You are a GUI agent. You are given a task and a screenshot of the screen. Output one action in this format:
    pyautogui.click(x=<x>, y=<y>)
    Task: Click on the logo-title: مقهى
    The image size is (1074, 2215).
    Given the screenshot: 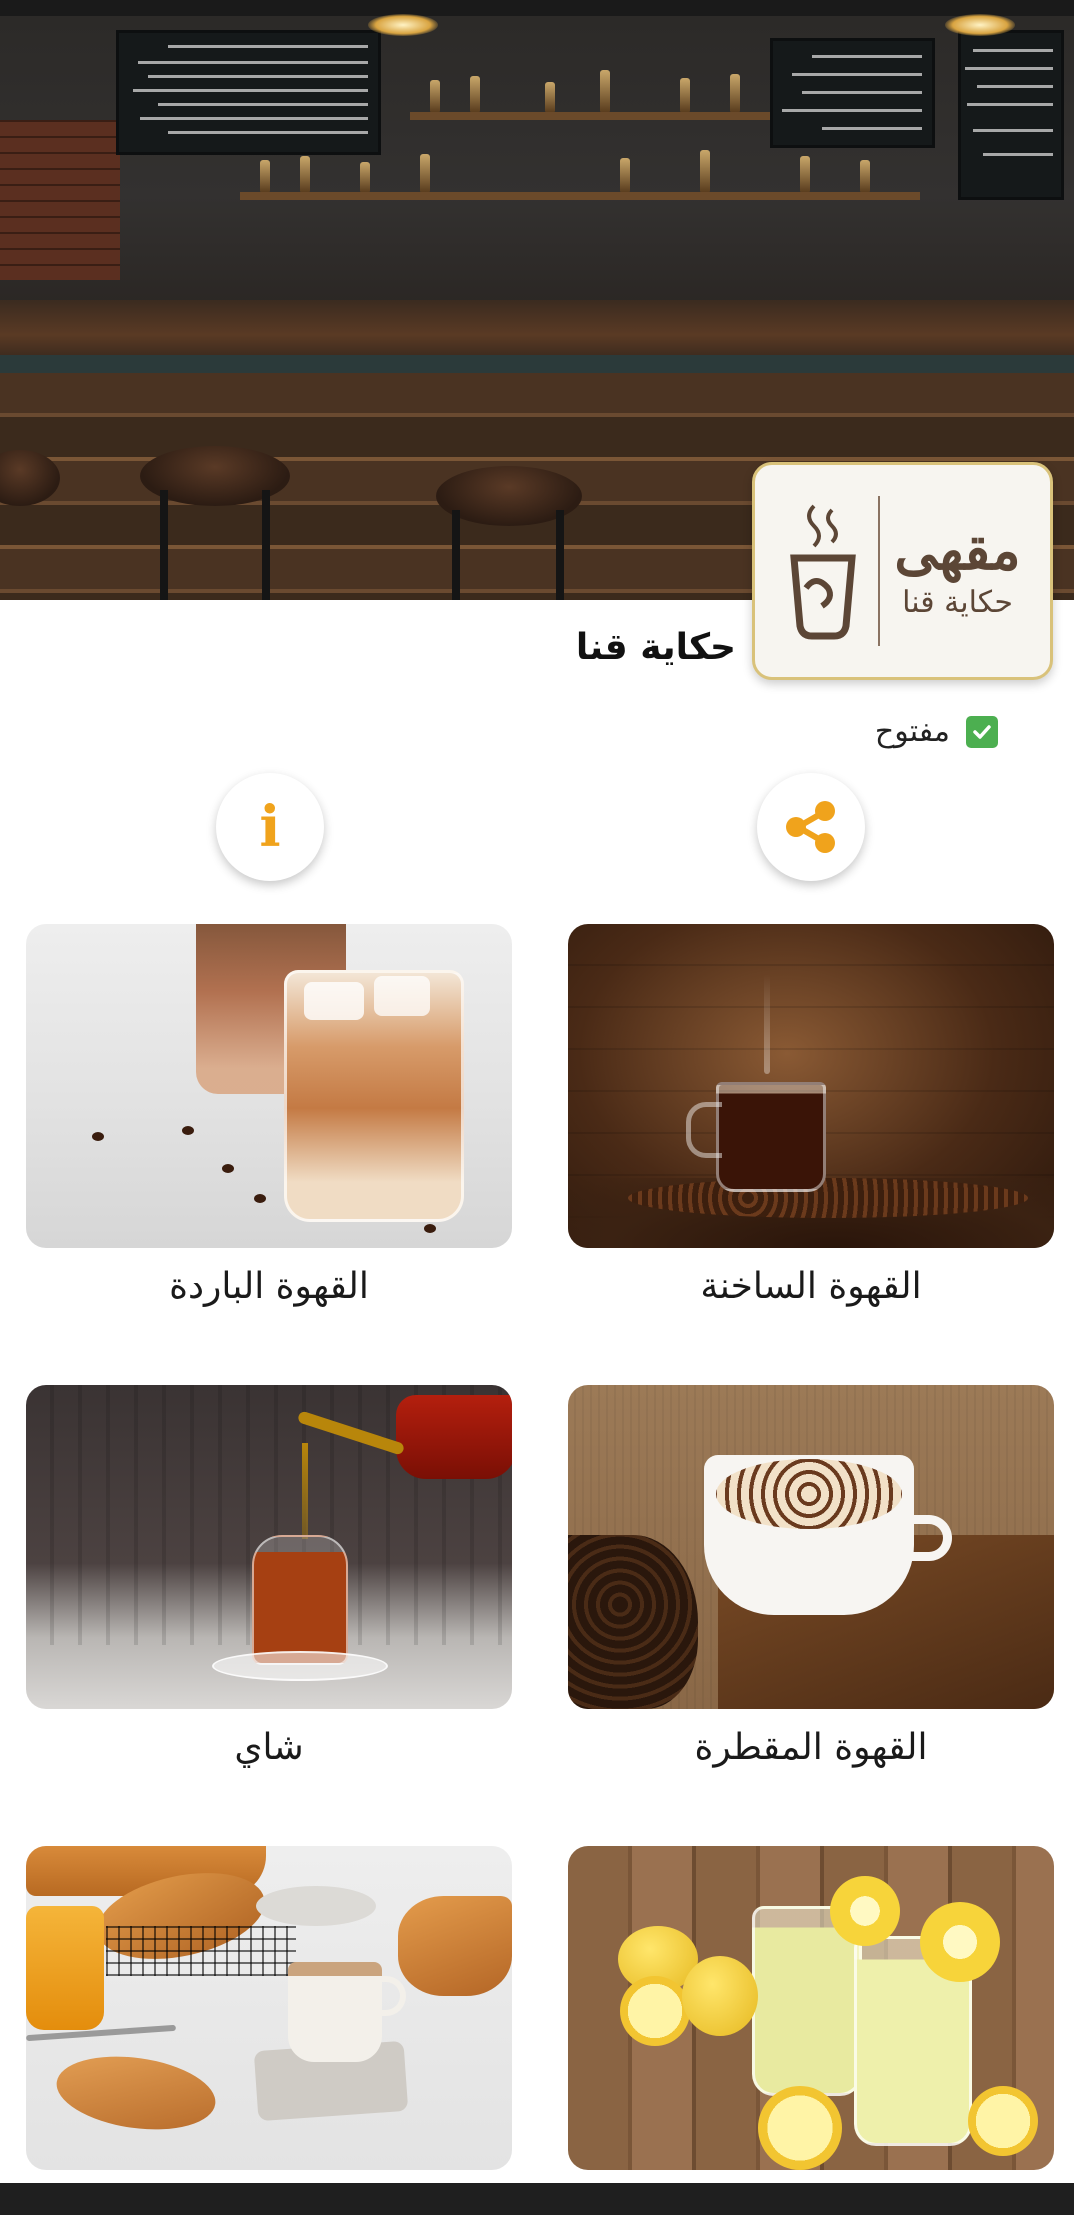 What is the action you would take?
    pyautogui.click(x=957, y=549)
    